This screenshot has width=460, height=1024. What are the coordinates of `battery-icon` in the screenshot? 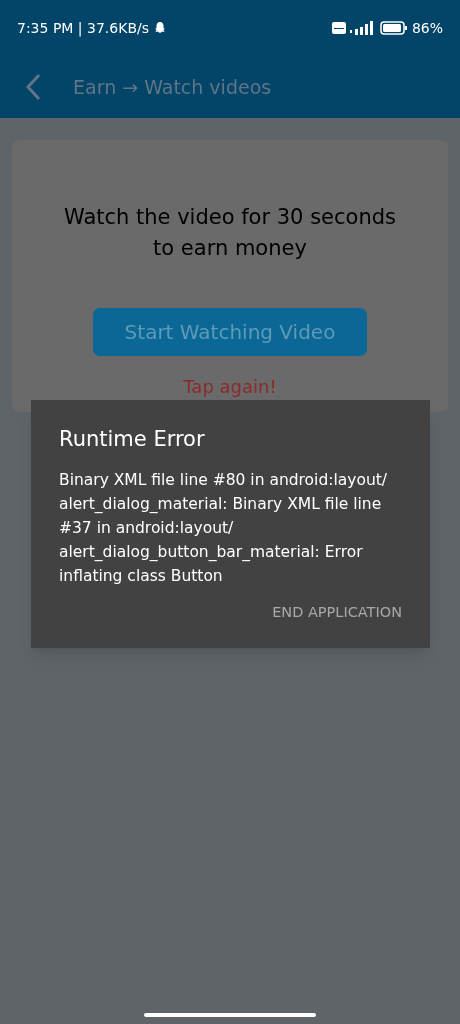 It's located at (393, 28).